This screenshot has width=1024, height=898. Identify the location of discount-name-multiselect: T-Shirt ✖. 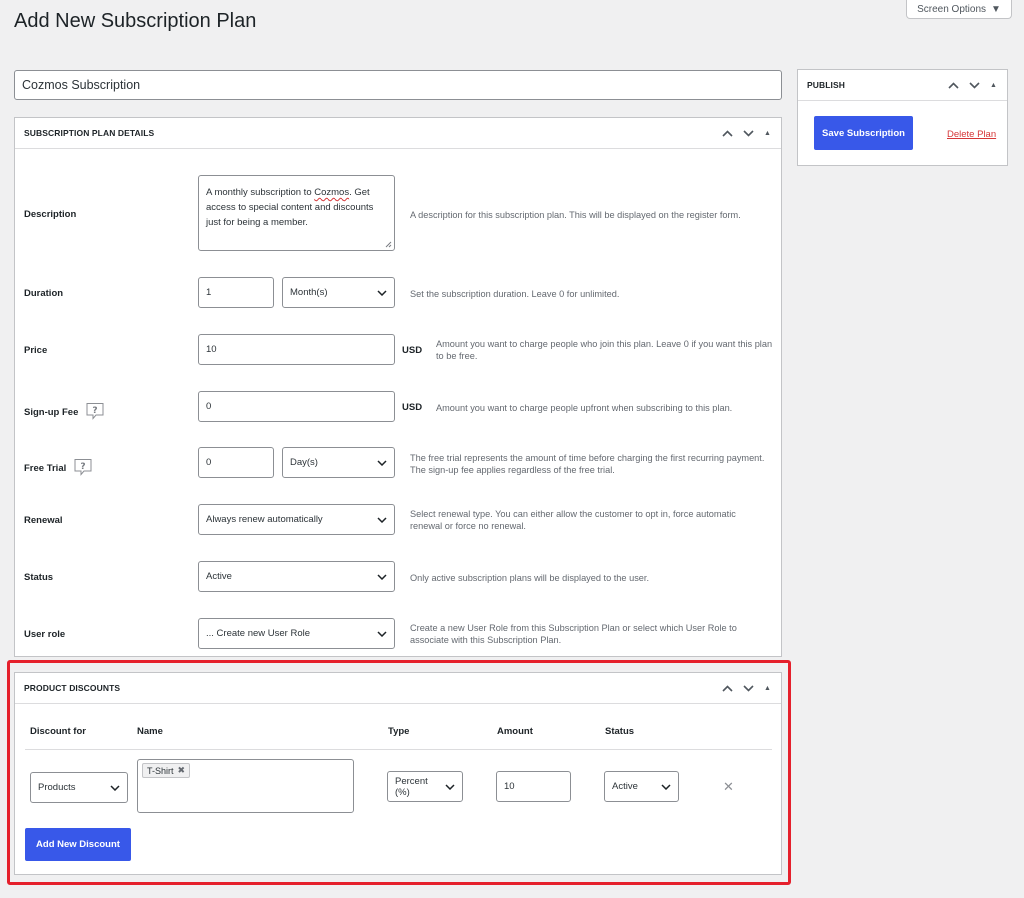
(245, 786).